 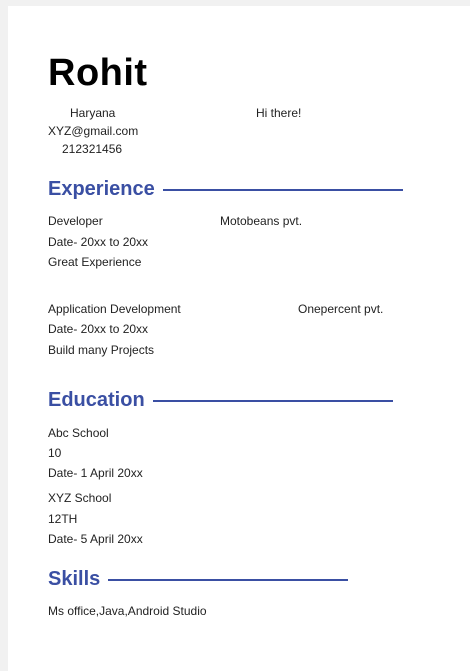 What do you see at coordinates (272, 400) in the screenshot?
I see `education-divider` at bounding box center [272, 400].